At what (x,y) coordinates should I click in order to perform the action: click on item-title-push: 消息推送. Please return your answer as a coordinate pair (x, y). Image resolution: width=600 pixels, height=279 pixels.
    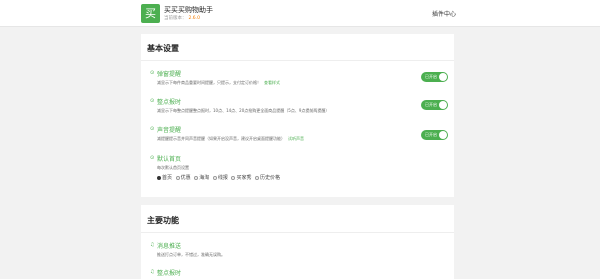
    Looking at the image, I should click on (169, 246).